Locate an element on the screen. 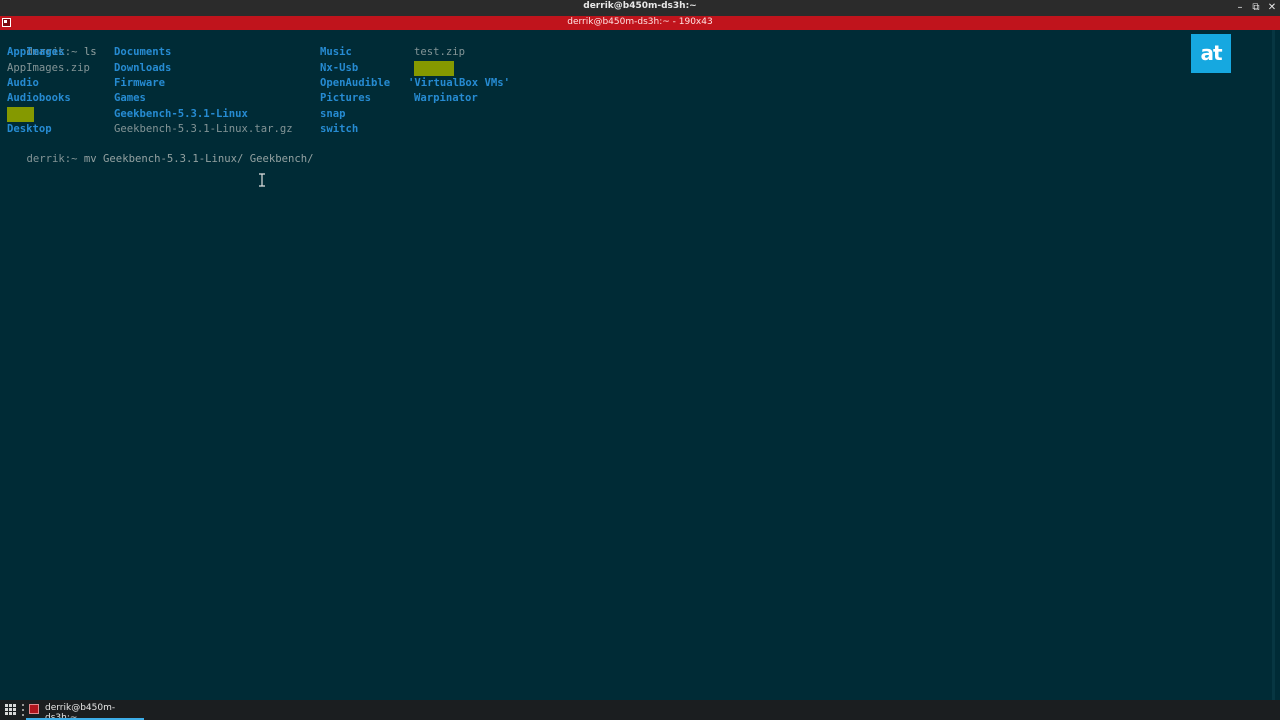  terminal-app-icon is located at coordinates (34, 709).